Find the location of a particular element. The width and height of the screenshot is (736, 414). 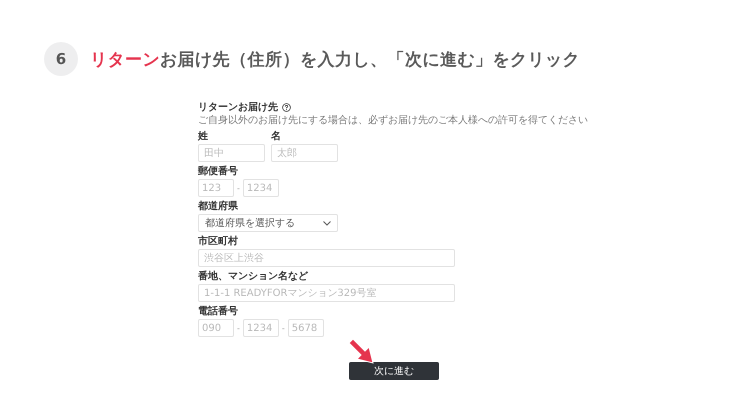

step-number: 6 is located at coordinates (61, 59).